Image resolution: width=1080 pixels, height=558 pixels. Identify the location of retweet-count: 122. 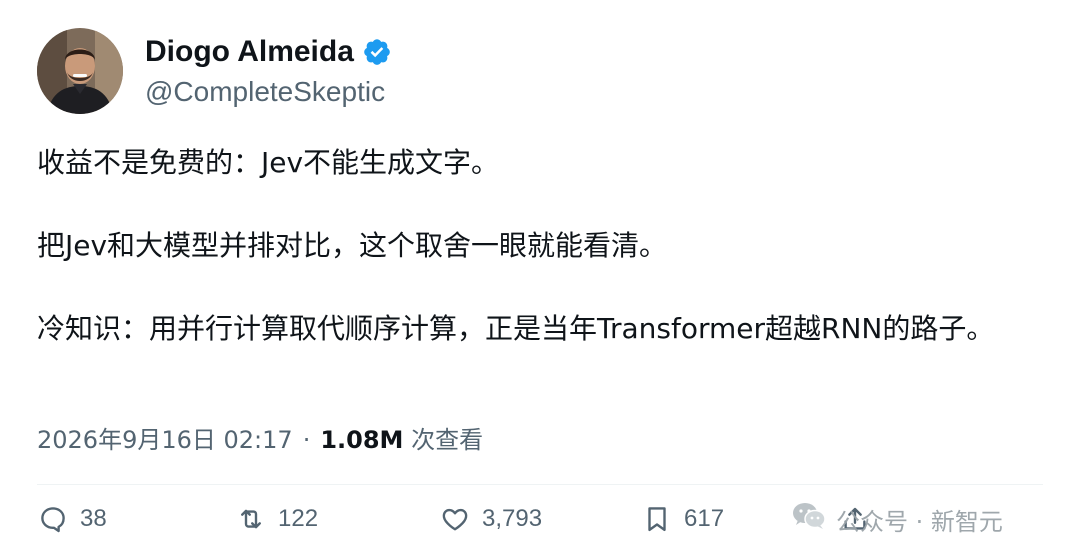
(298, 518).